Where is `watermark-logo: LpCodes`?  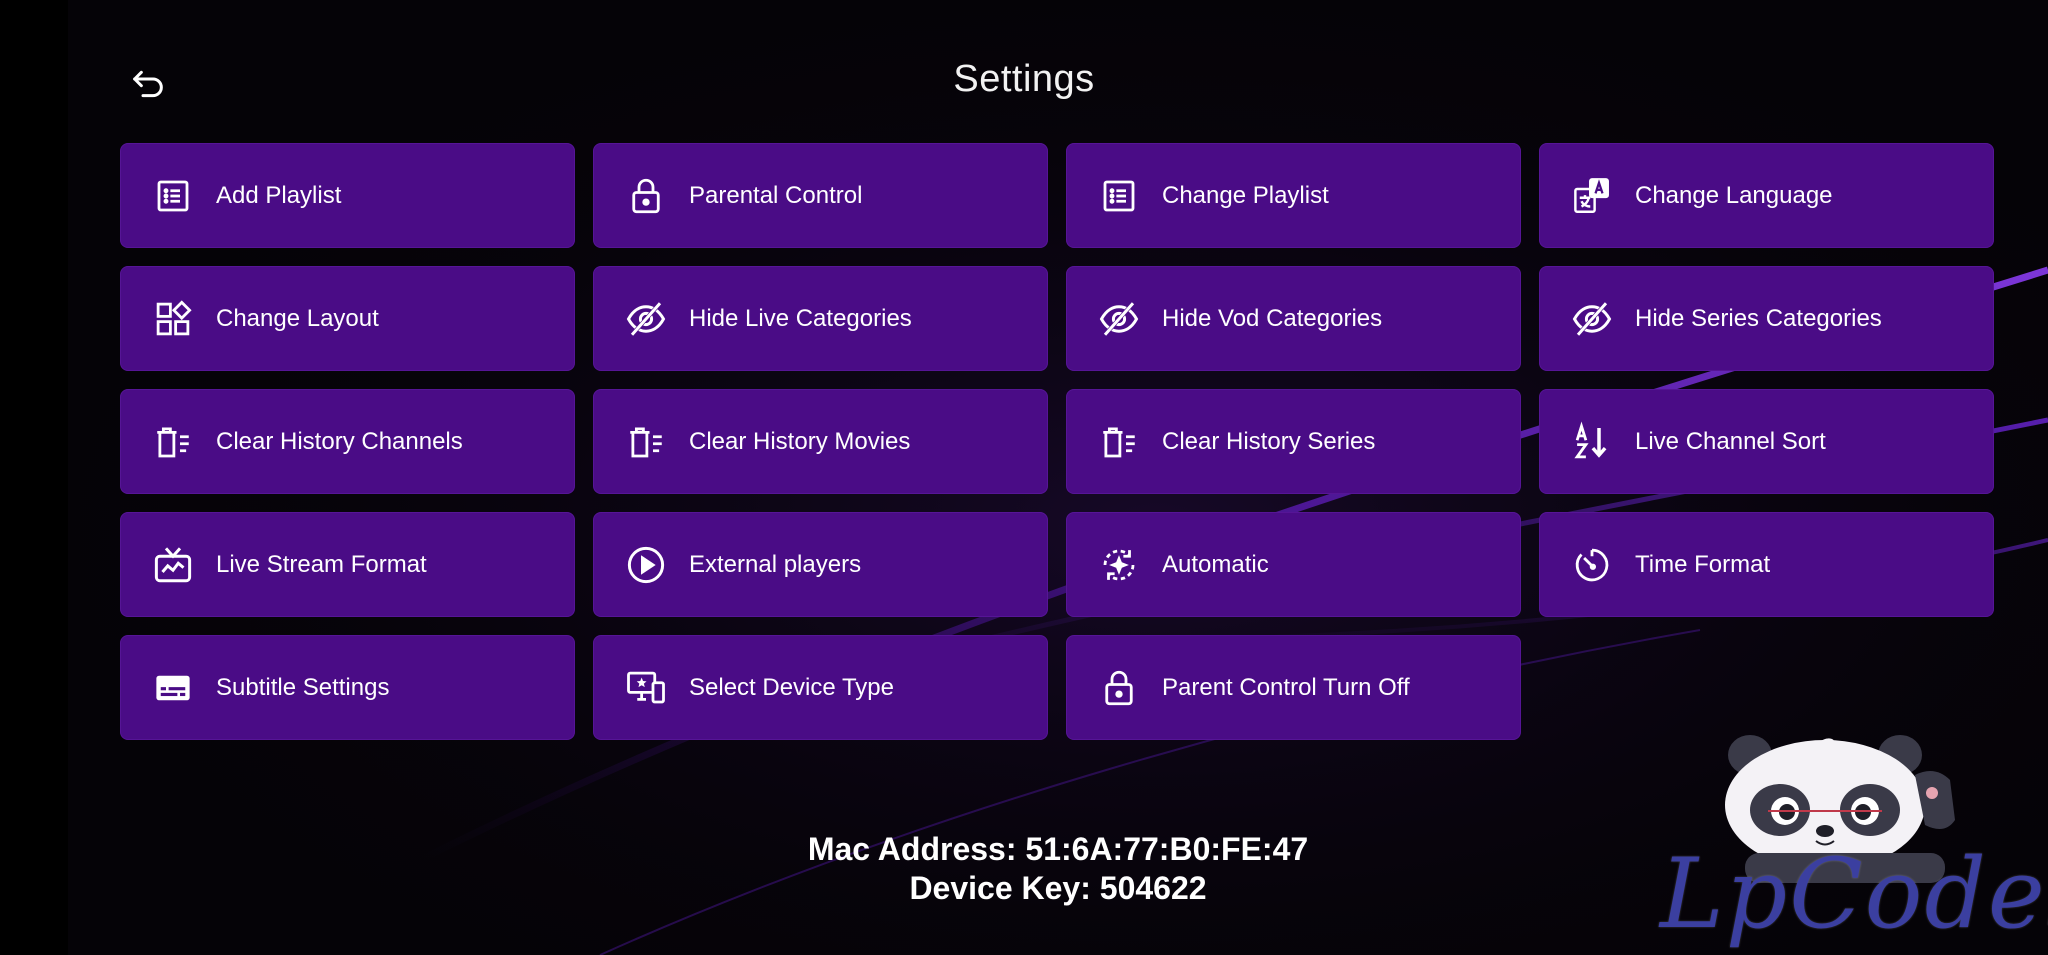 watermark-logo: LpCodes is located at coordinates (1854, 894).